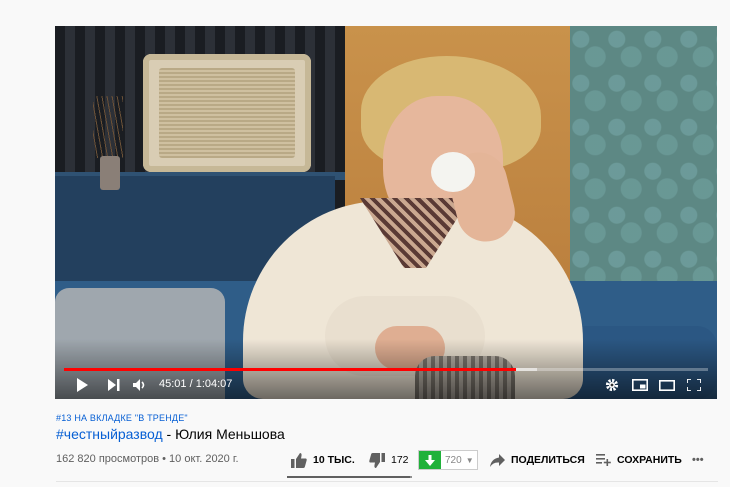  I want to click on sentiment-bar-likes, so click(348, 477).